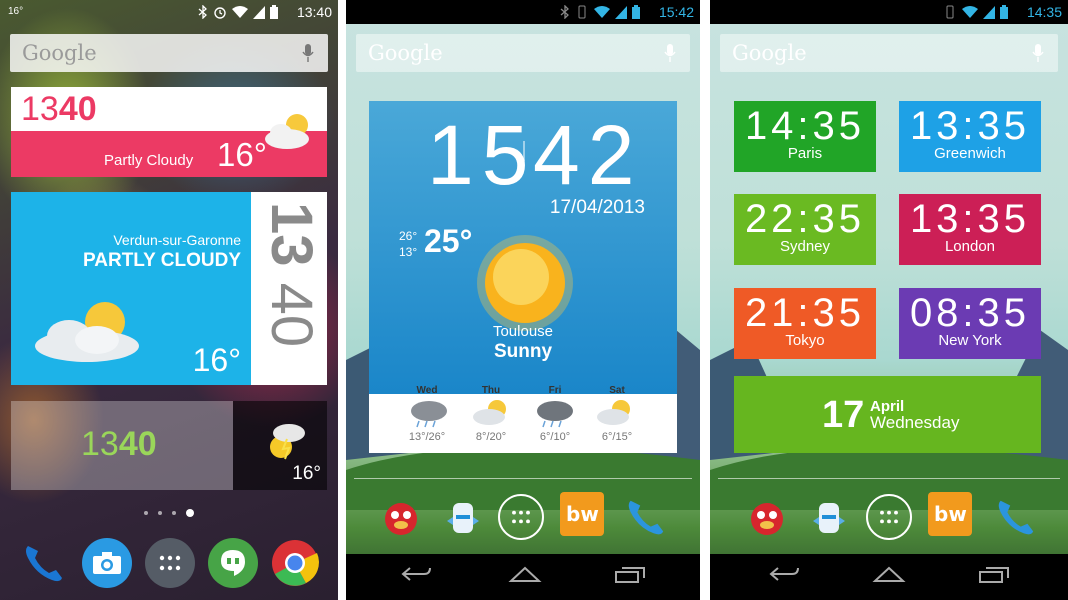 The height and width of the screenshot is (600, 1068). I want to click on tile-time: 22:35, so click(805, 219).